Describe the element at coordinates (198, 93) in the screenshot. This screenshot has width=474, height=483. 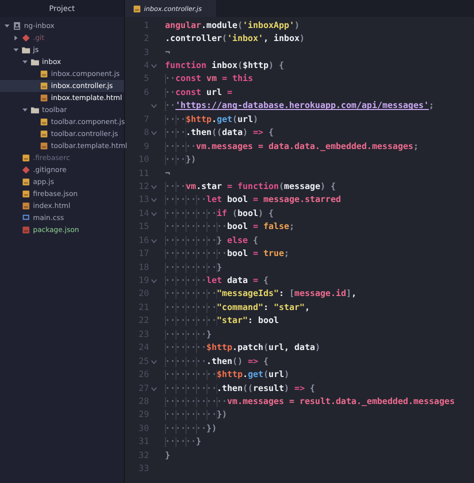
I see `code-line: ··const url =` at that location.